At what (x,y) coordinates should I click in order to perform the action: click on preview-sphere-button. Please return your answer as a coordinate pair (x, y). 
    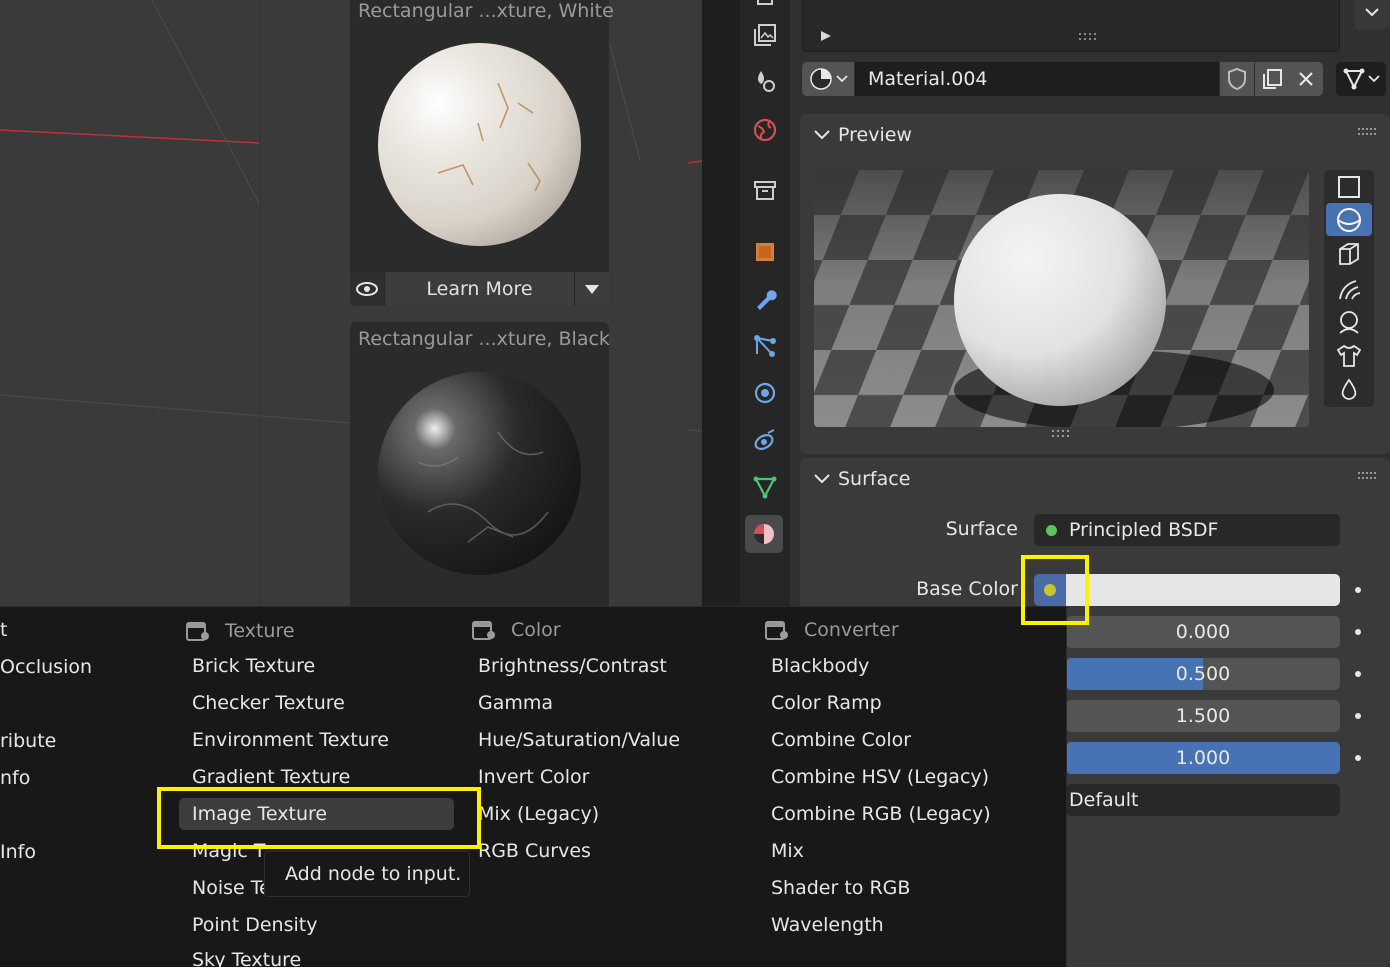
    Looking at the image, I should click on (1349, 219).